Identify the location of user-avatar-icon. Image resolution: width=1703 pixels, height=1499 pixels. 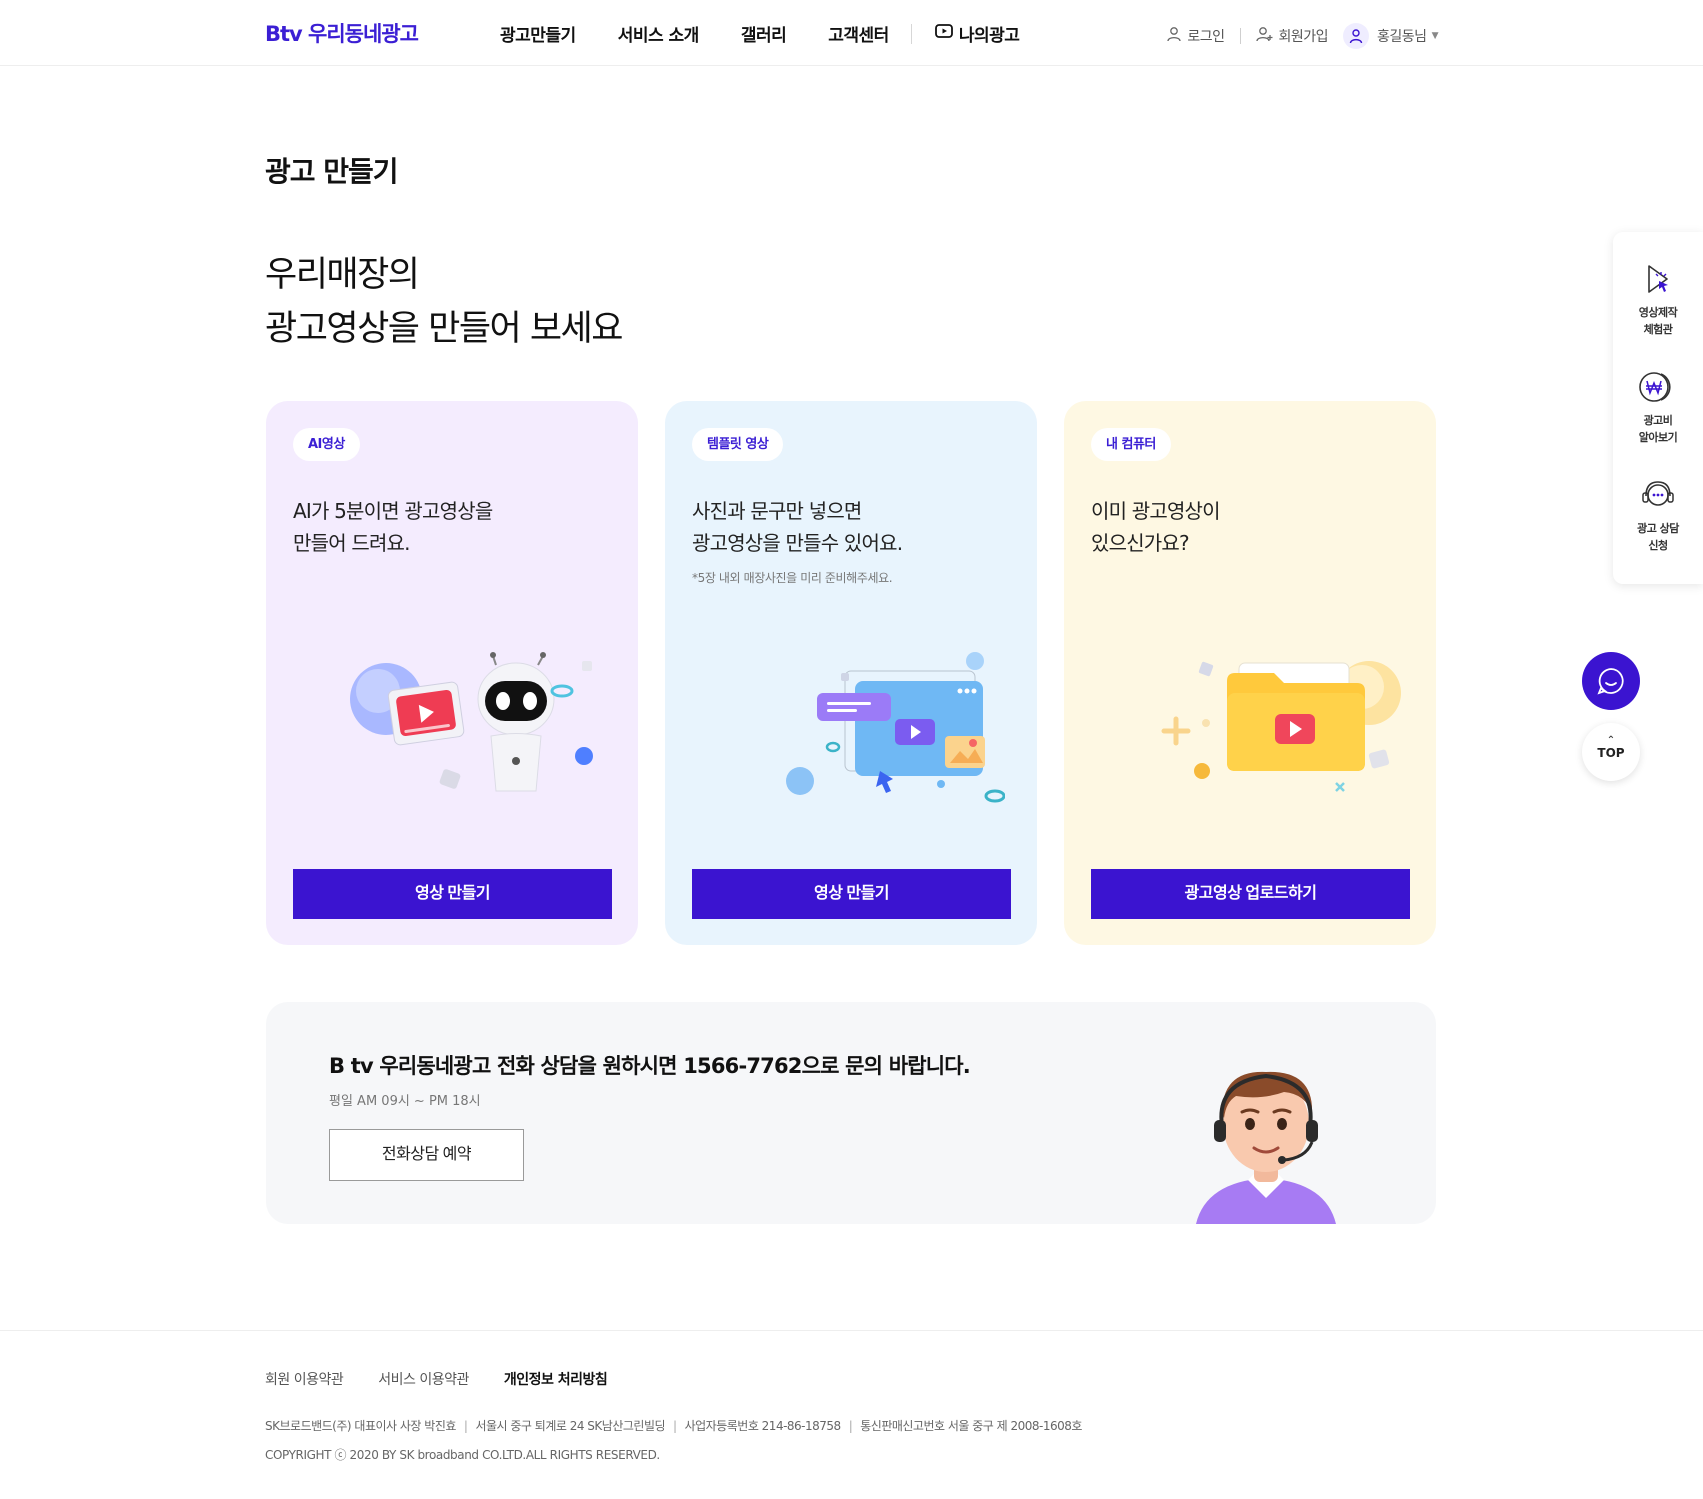
(1356, 36).